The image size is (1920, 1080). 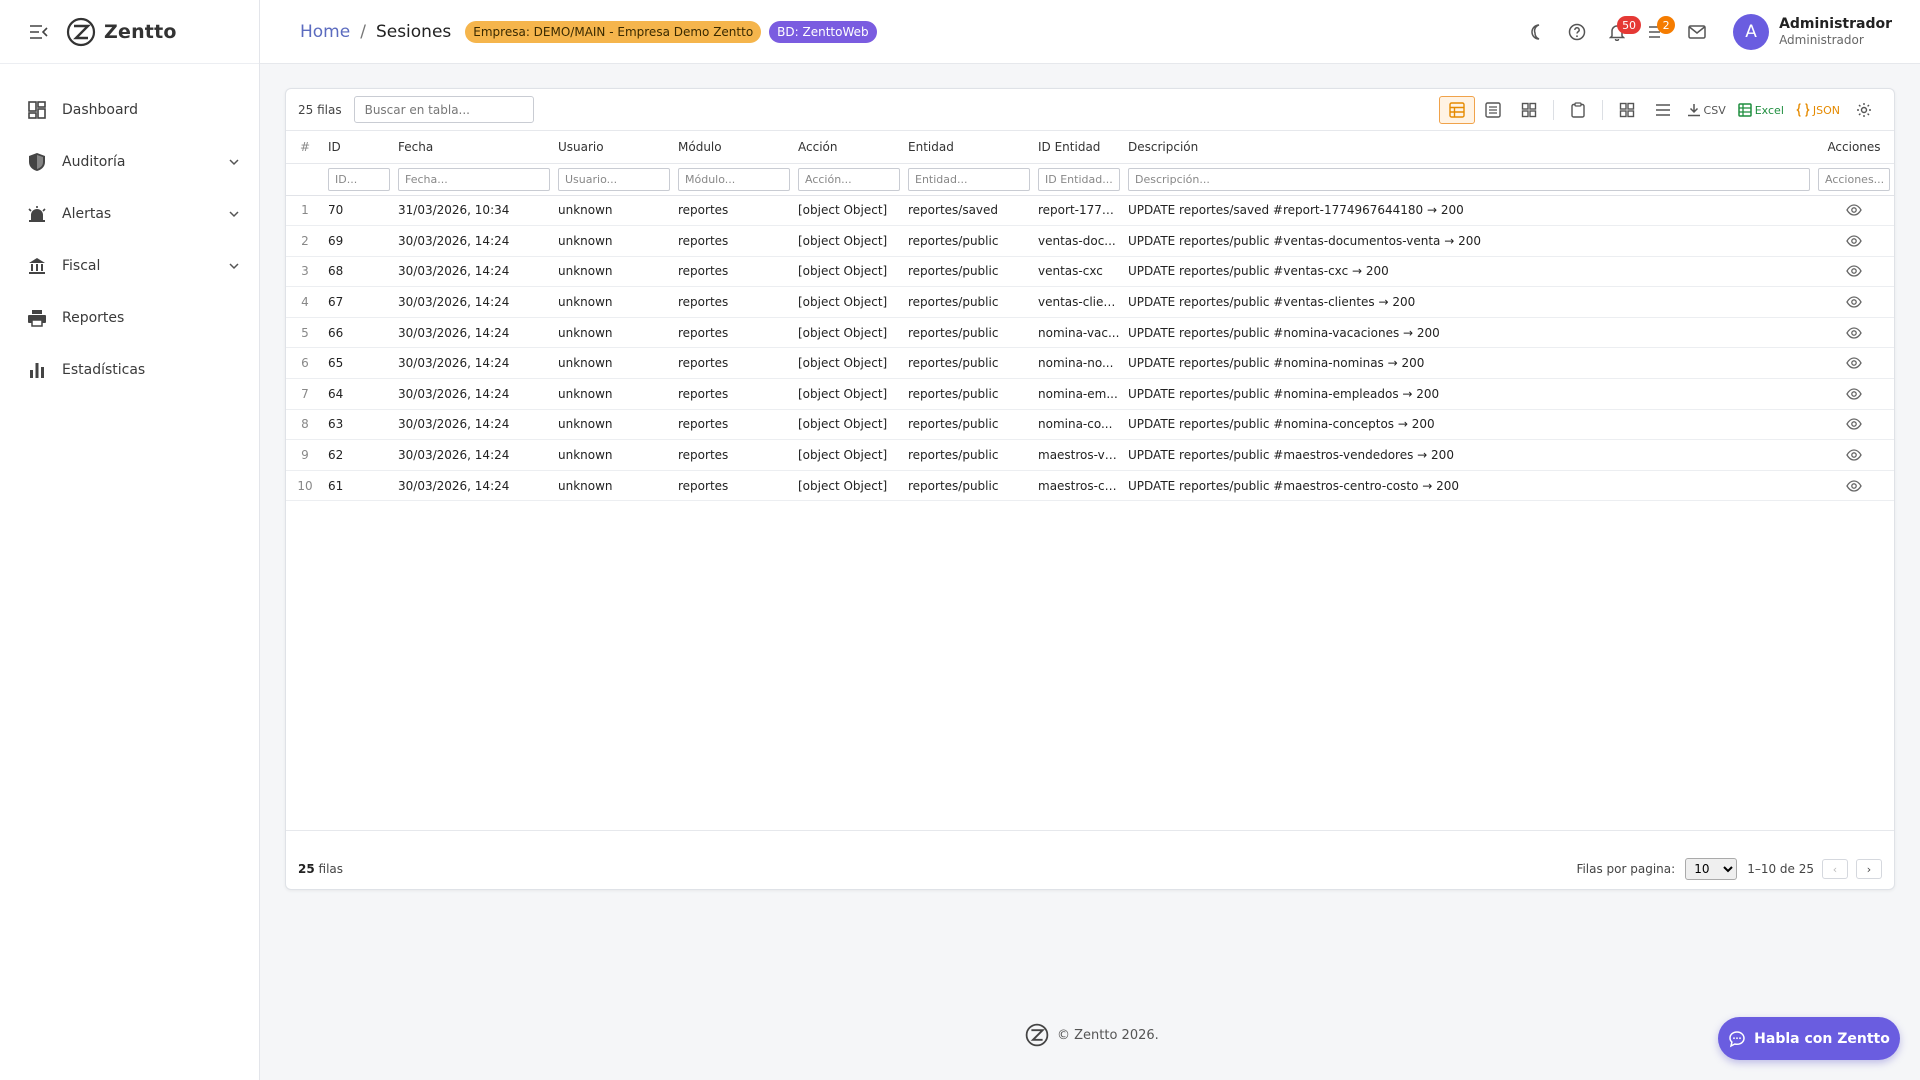 I want to click on rows-per-page-select: 10, so click(x=1711, y=869).